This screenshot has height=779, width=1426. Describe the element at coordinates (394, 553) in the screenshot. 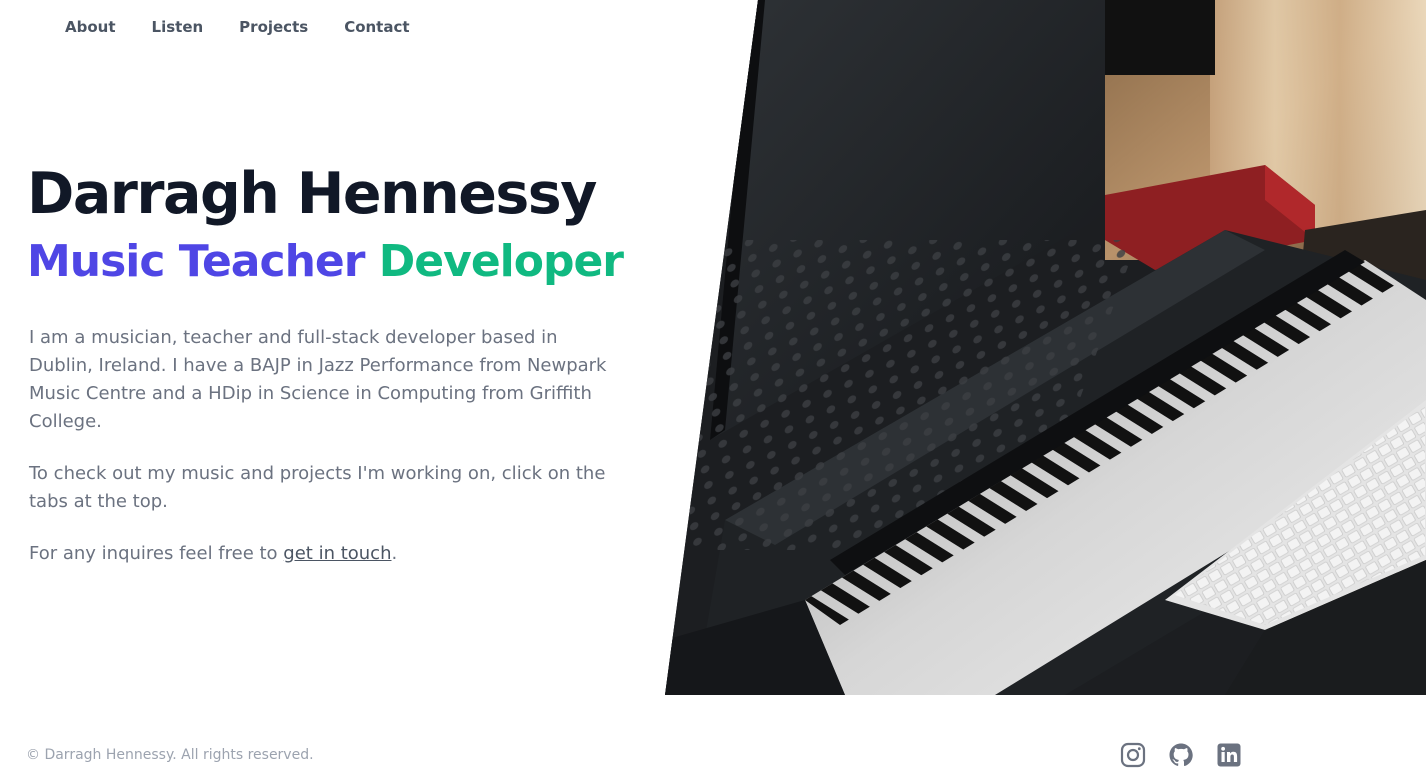

I see `contact-suffix: .` at that location.